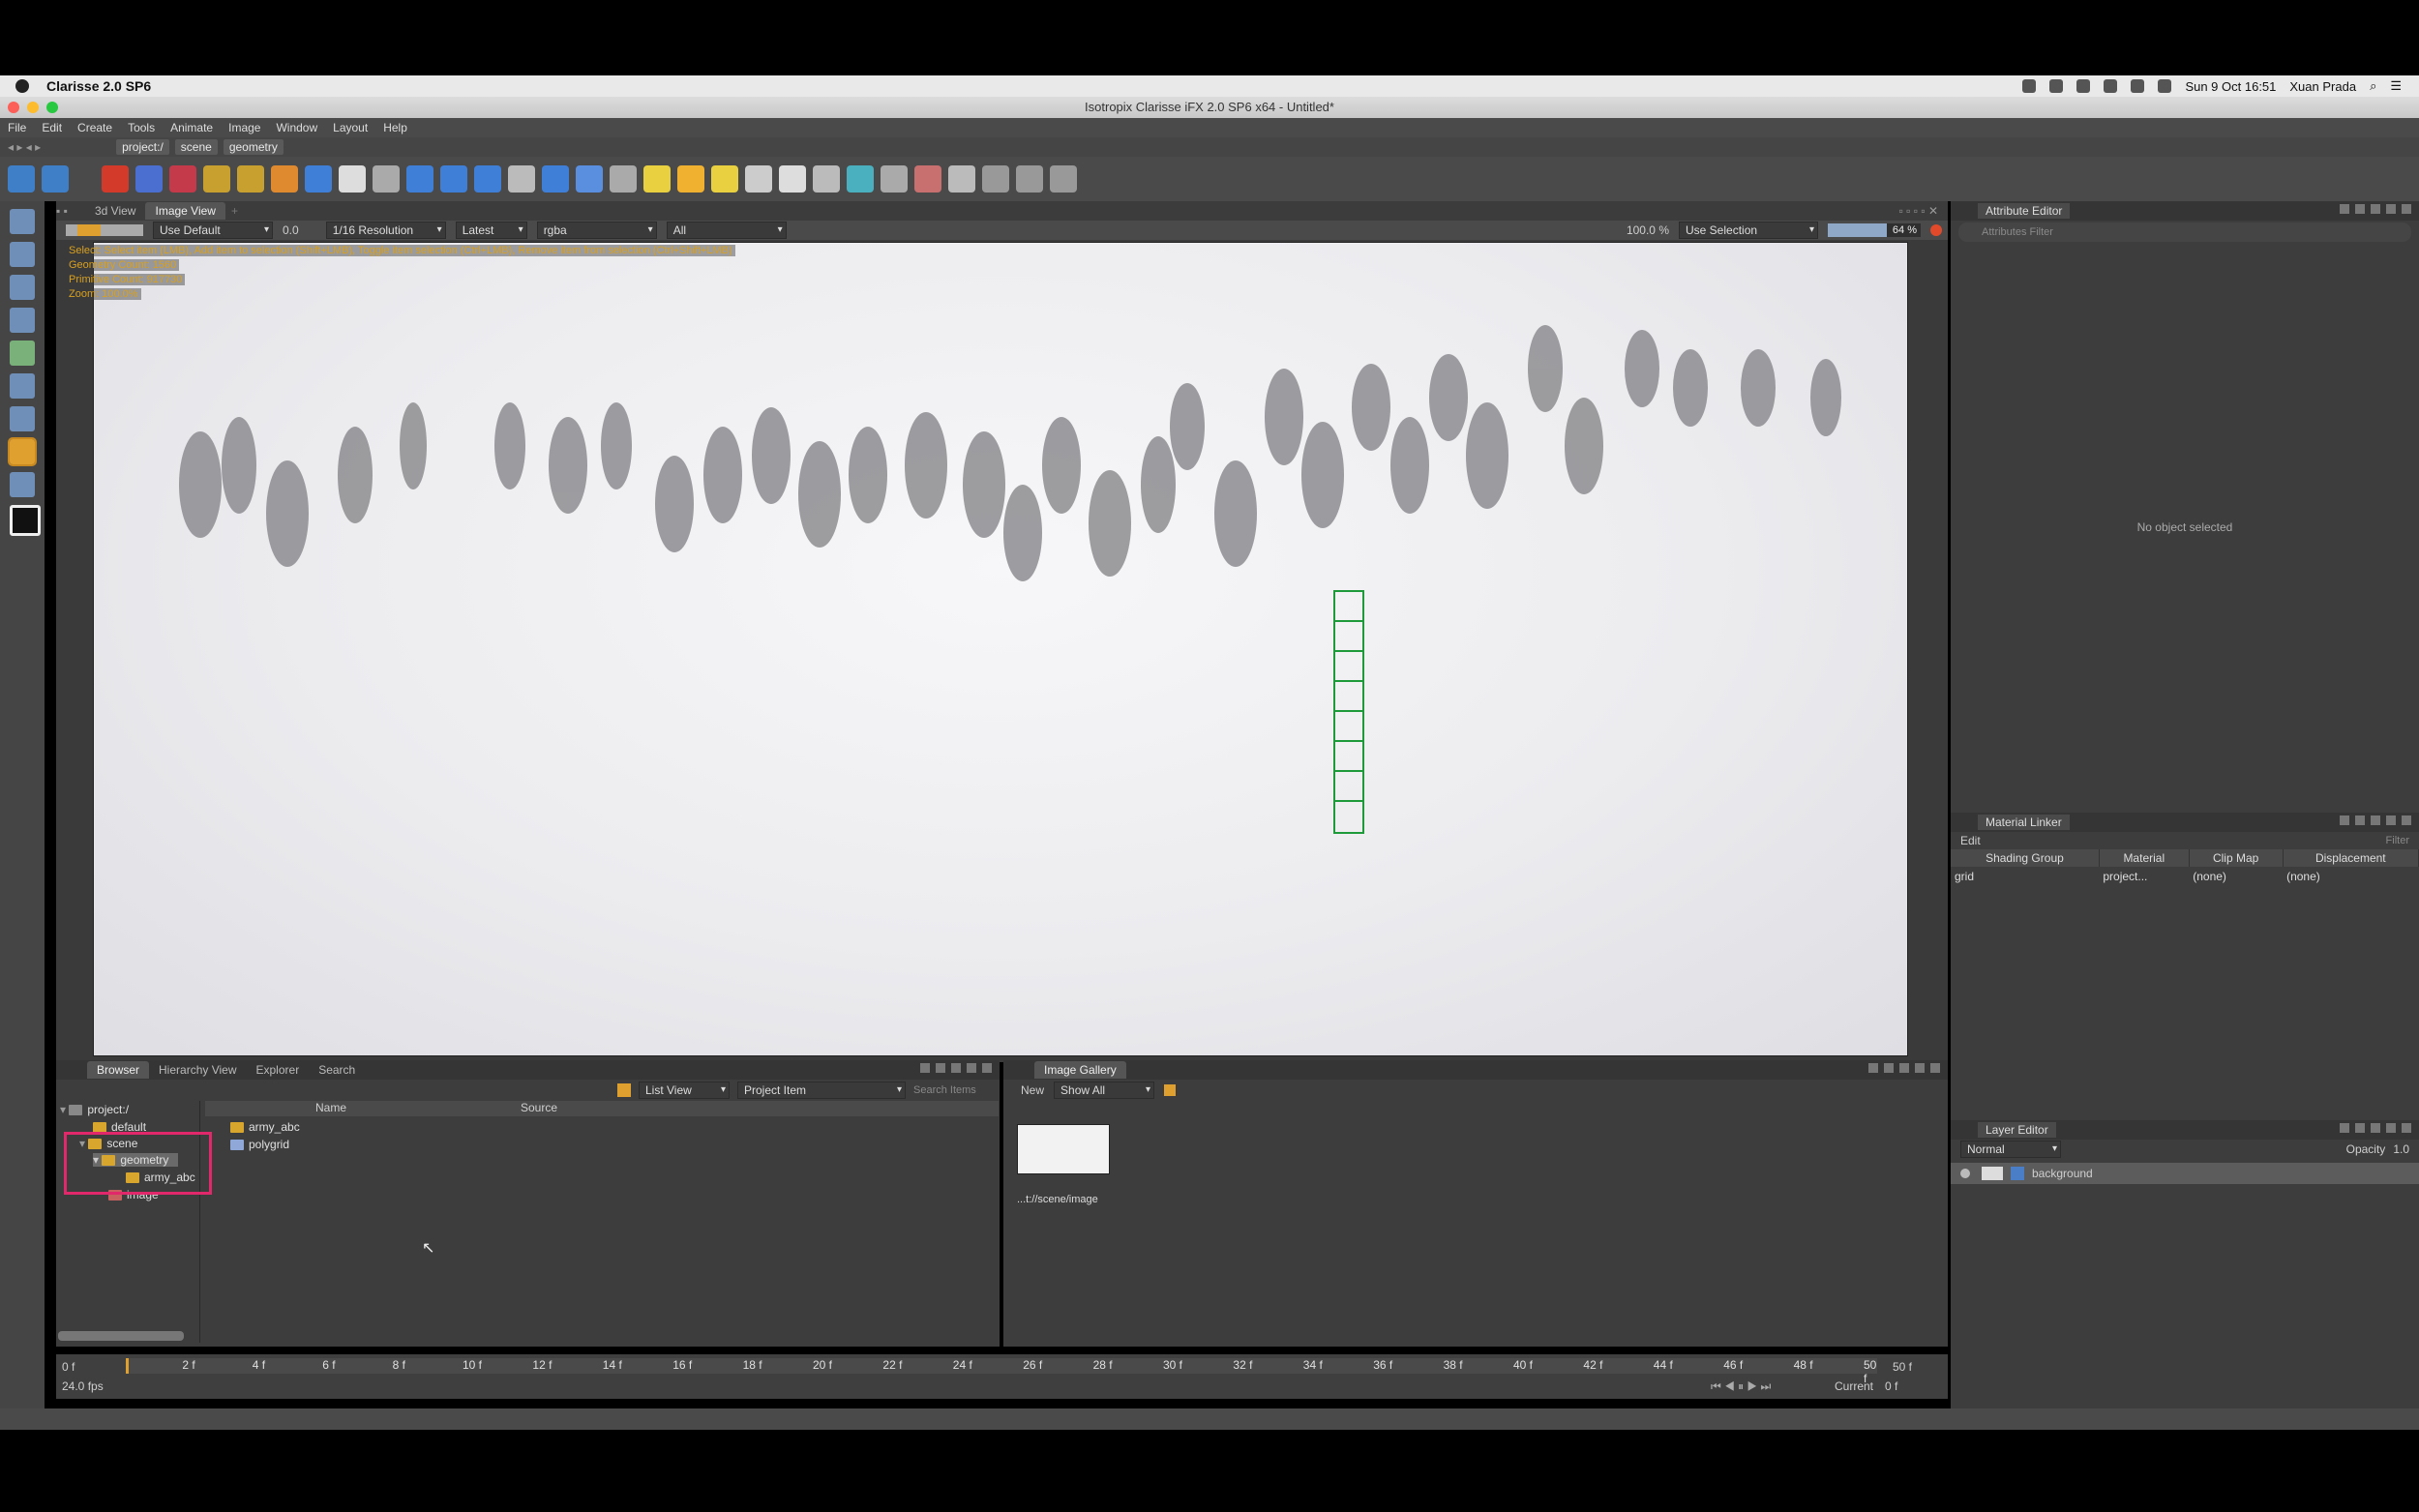  Describe the element at coordinates (1903, 1367) in the screenshot. I see `timeline-end: 50 f` at that location.